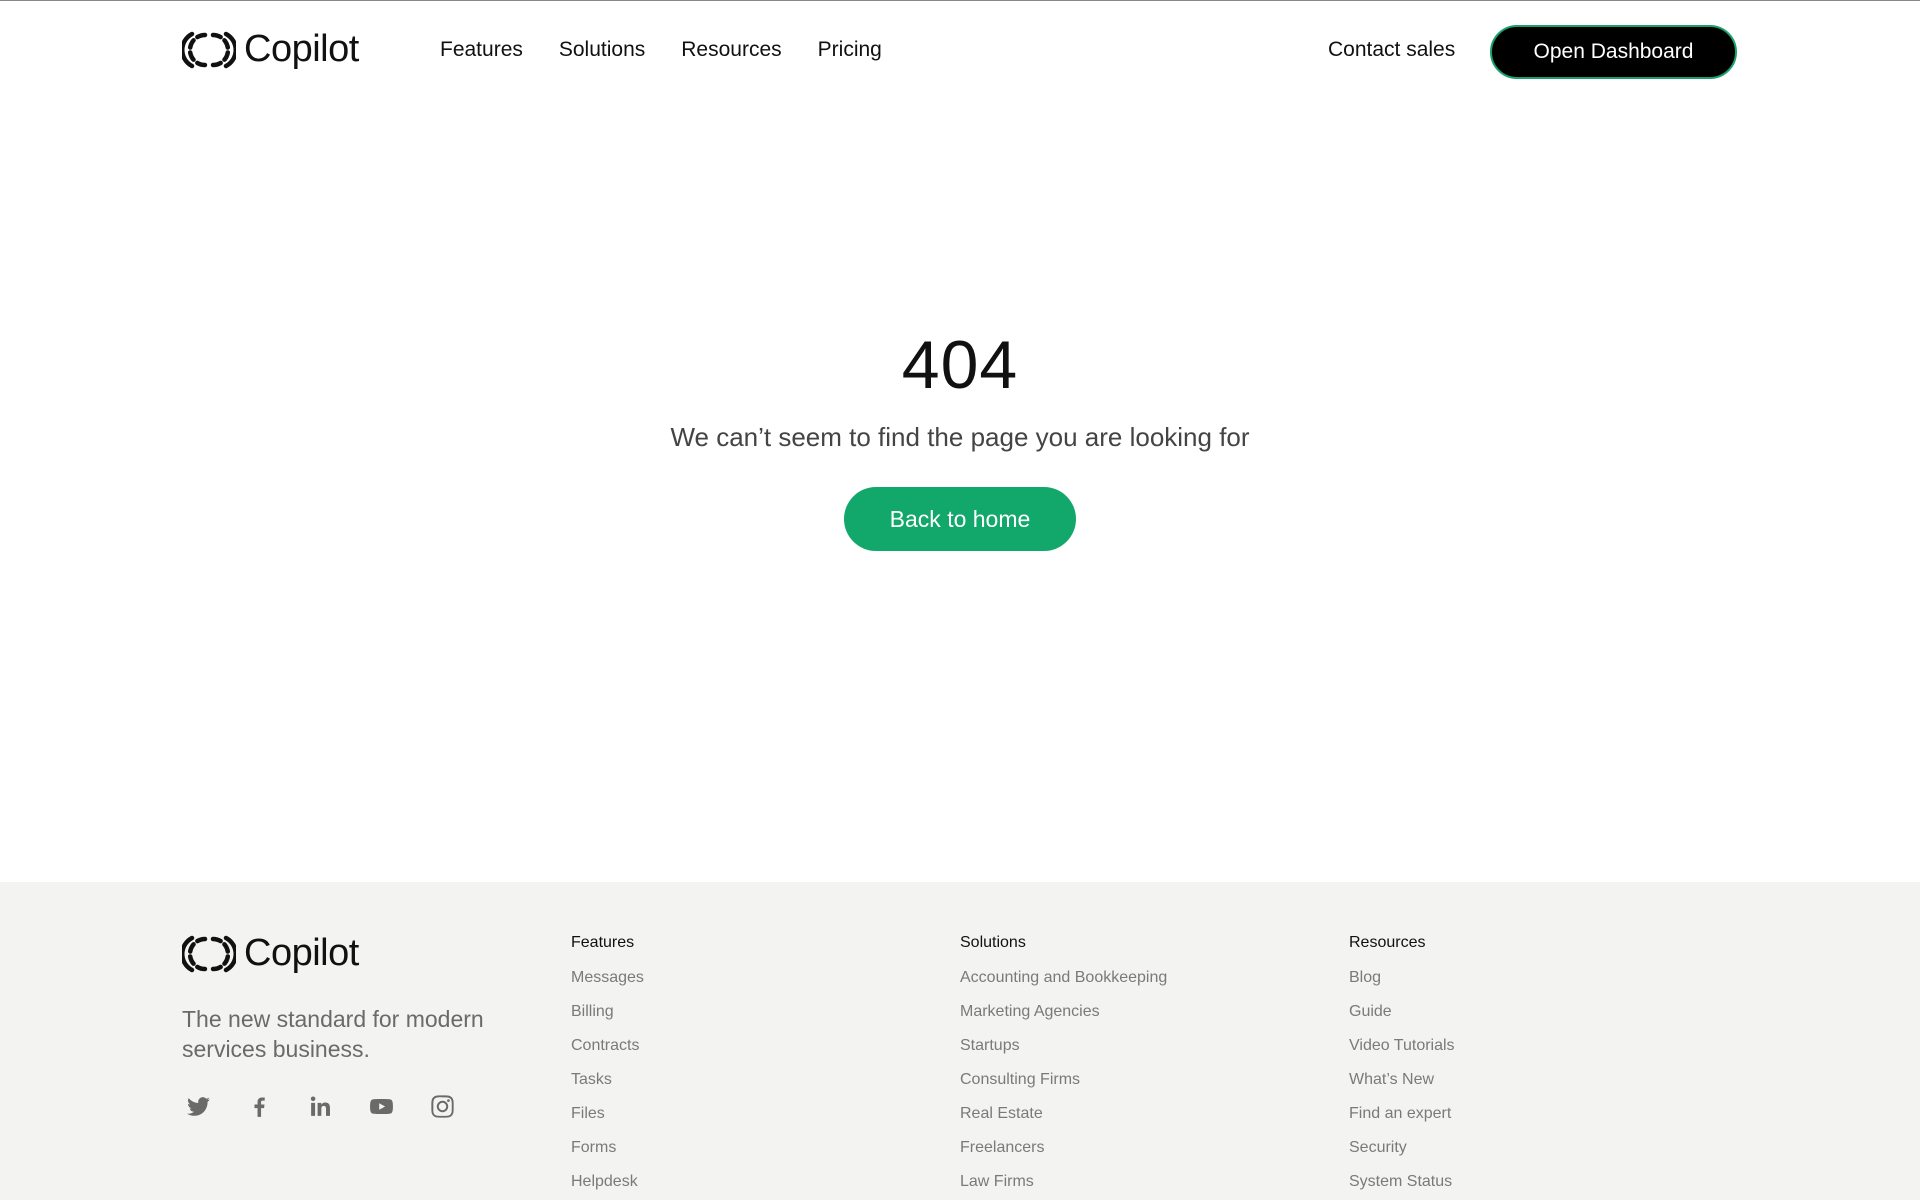 This screenshot has height=1200, width=1920. Describe the element at coordinates (607, 1087) in the screenshot. I see `footer-link-tasks: Tasks` at that location.